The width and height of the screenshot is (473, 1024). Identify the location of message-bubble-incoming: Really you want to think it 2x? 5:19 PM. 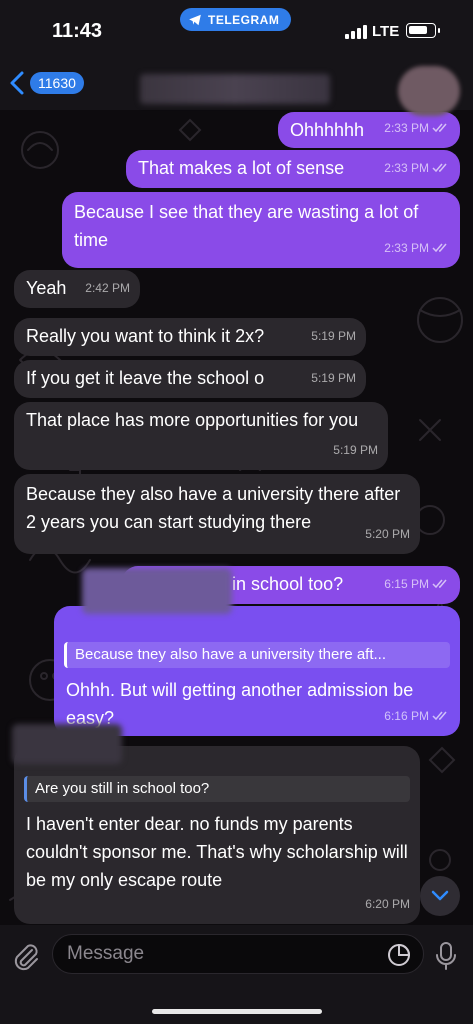
(190, 337).